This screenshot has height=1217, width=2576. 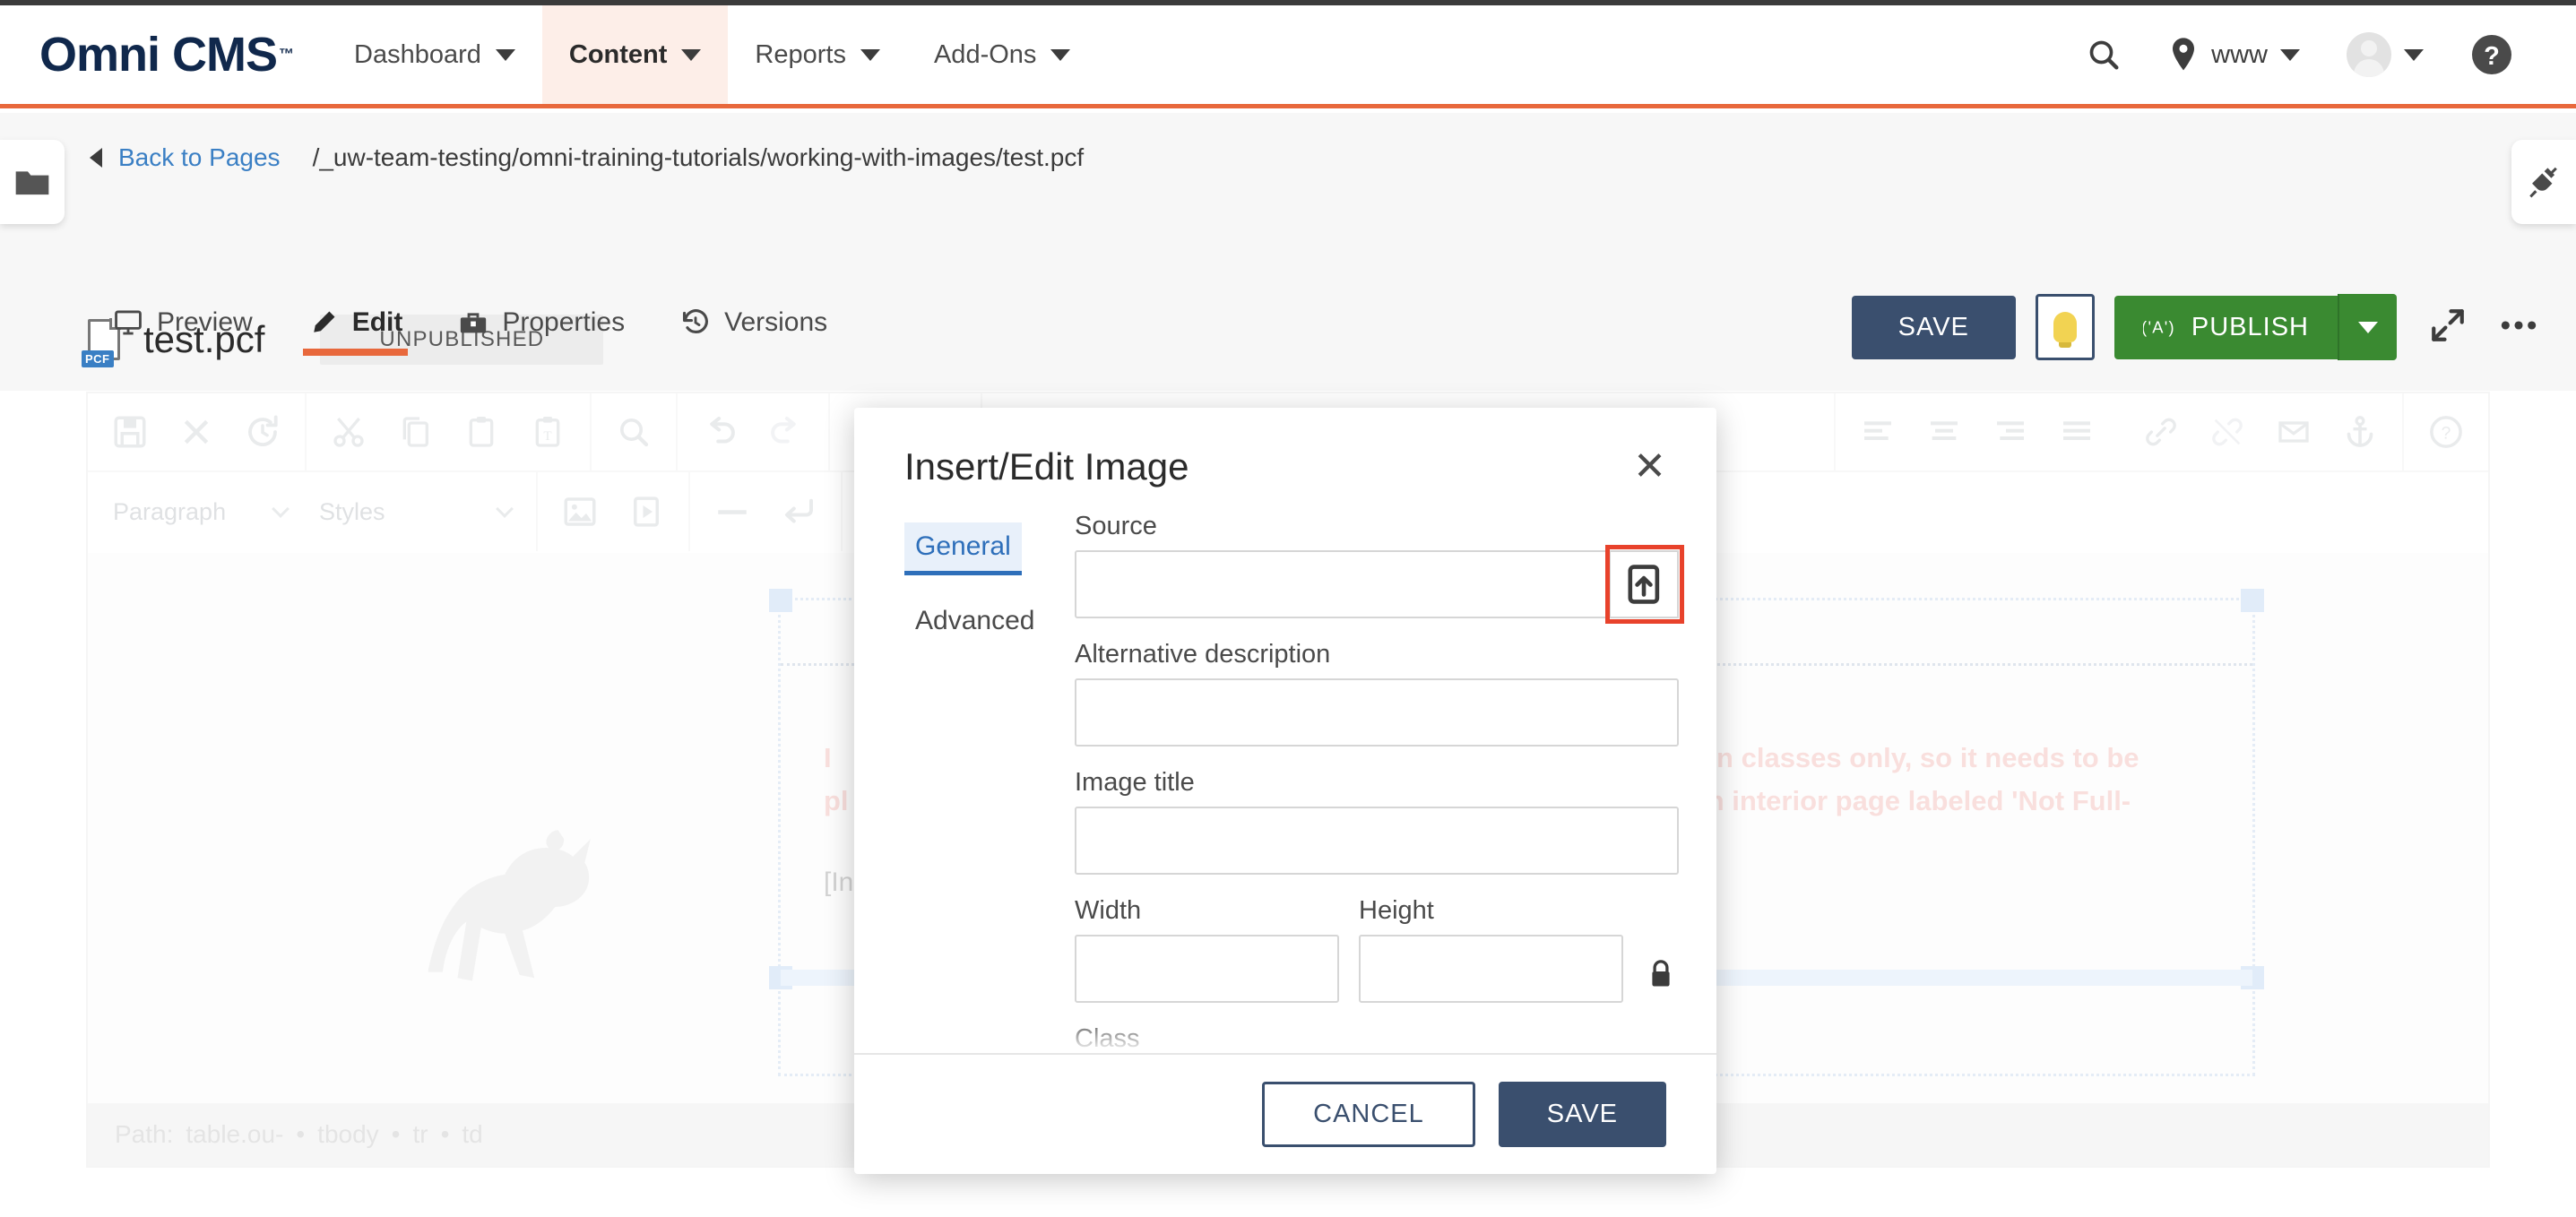 I want to click on copy-icon, so click(x=415, y=432).